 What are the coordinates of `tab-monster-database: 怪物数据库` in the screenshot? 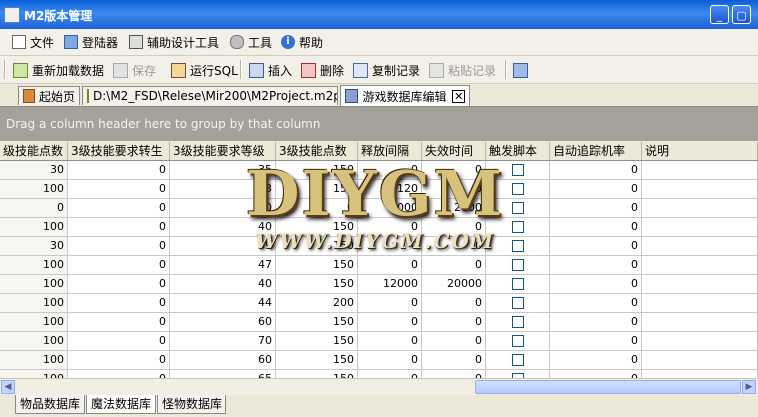 It's located at (191, 404).